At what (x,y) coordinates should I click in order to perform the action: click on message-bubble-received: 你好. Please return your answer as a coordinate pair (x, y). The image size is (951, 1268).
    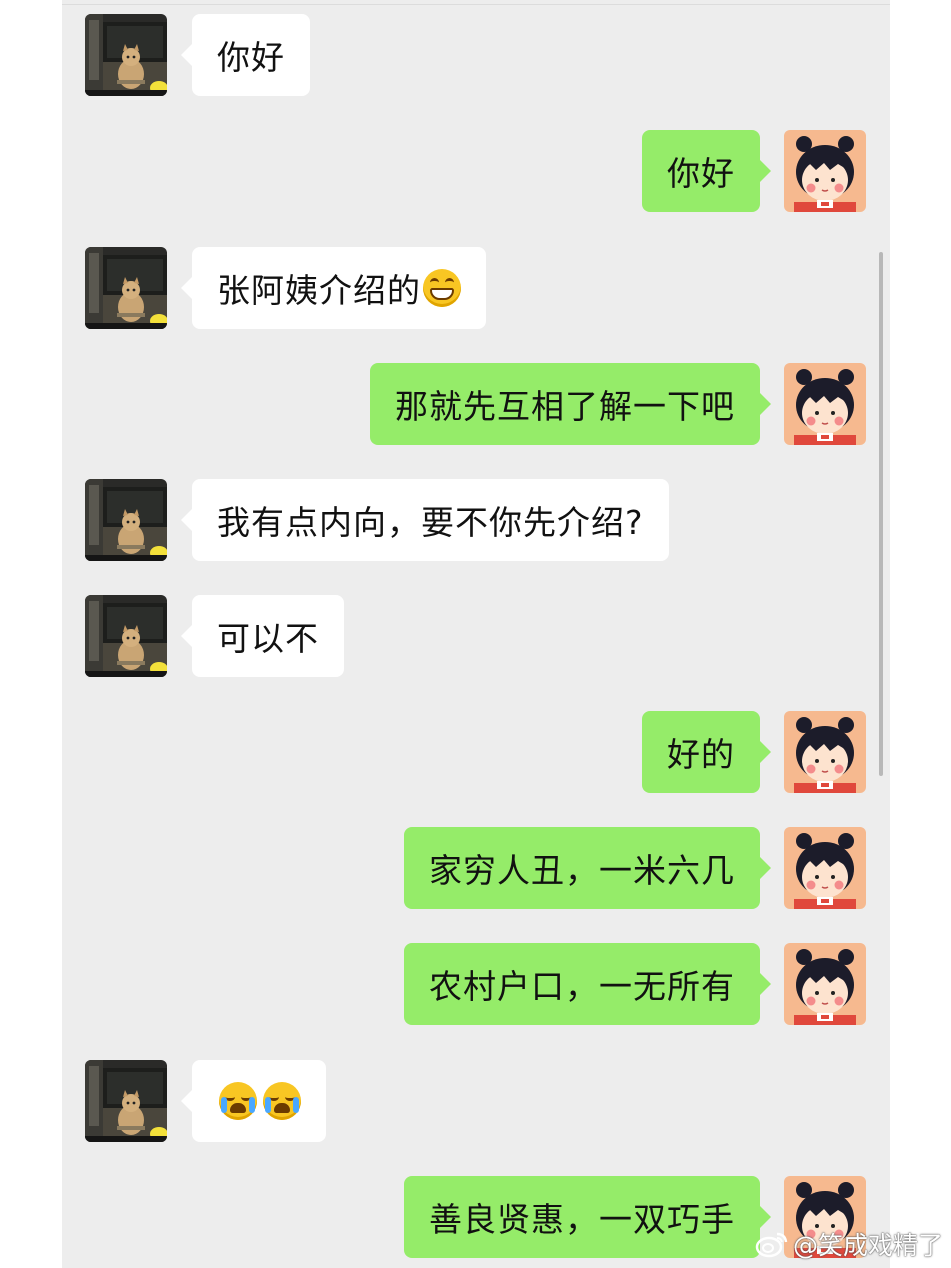
    Looking at the image, I should click on (245, 55).